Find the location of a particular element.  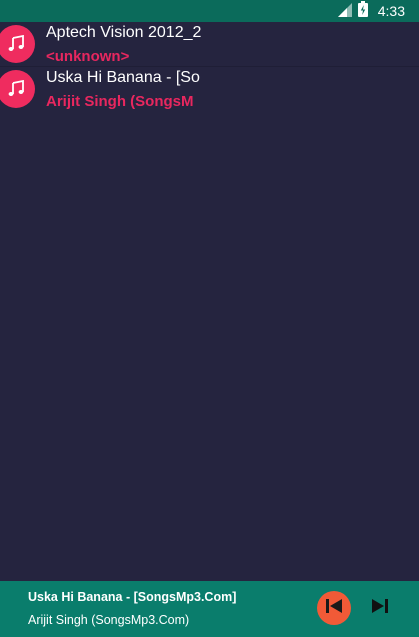

status-time: 4:33 is located at coordinates (391, 11).